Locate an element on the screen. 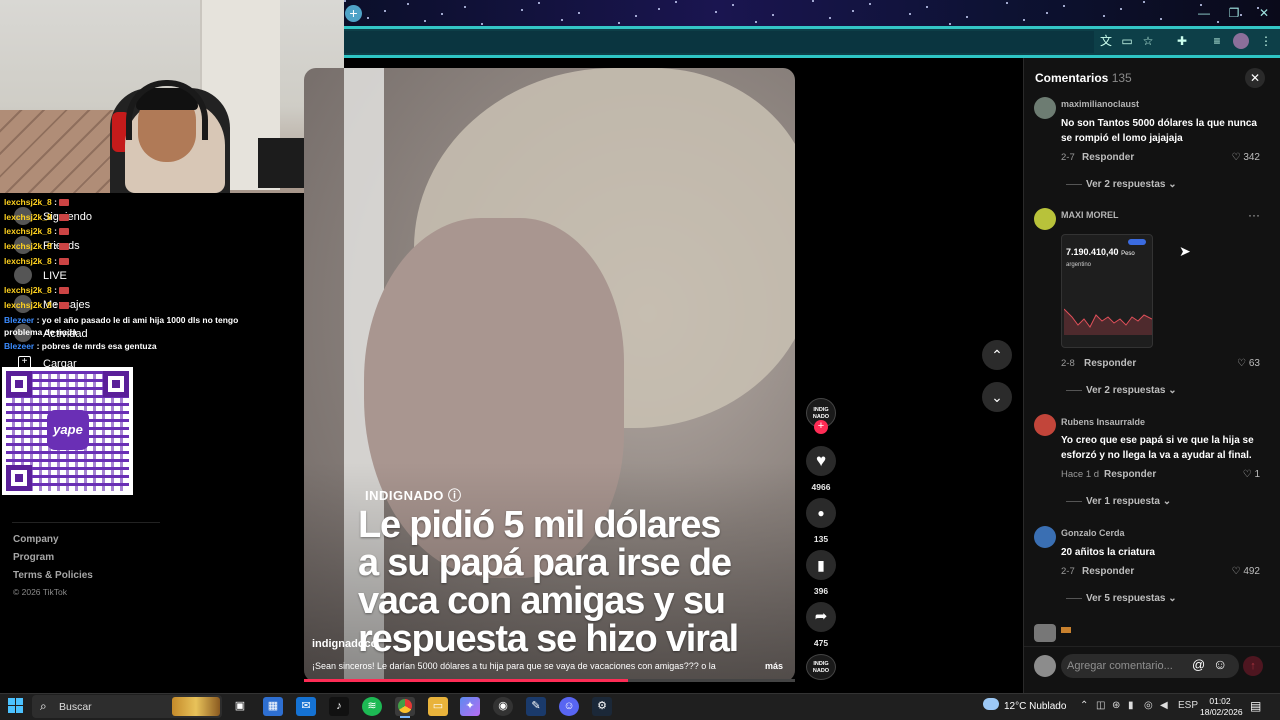 The width and height of the screenshot is (1280, 720). comment-text: 20 añitos la criatura is located at coordinates (1108, 552).